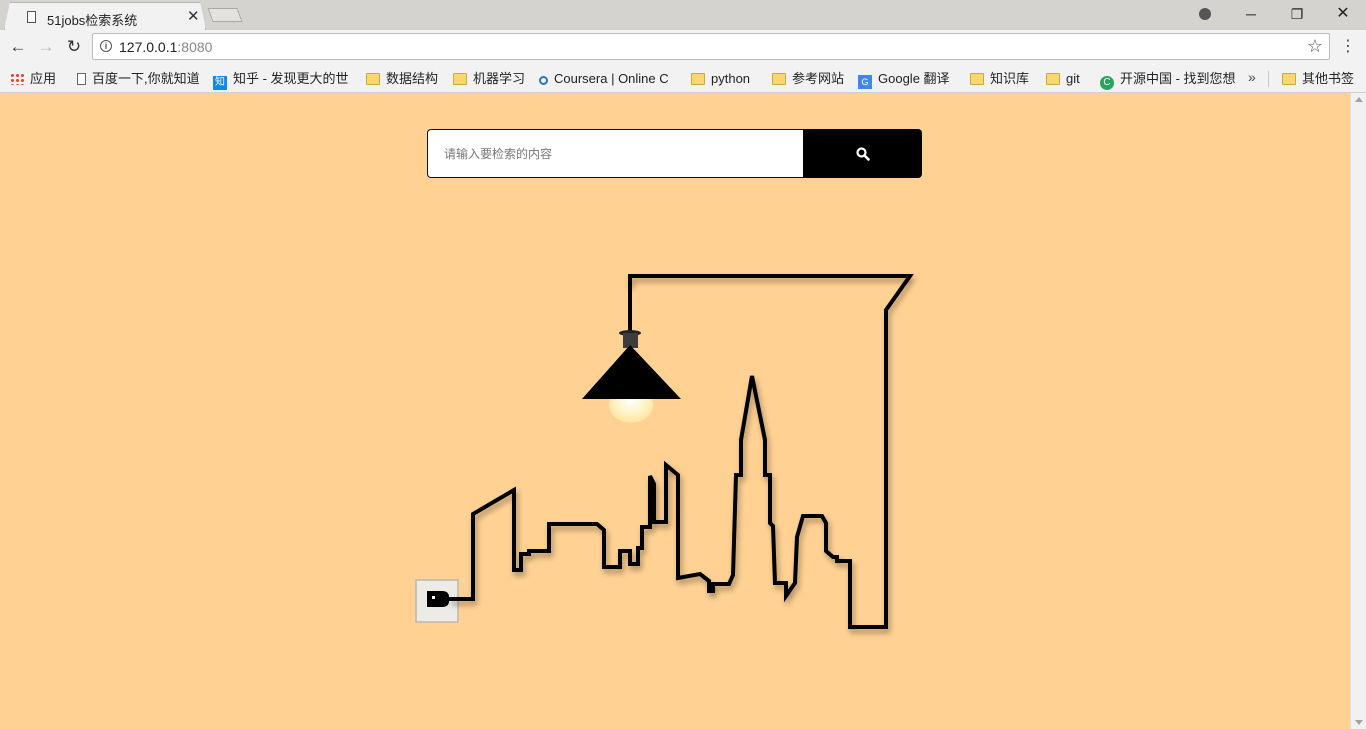 Image resolution: width=1366 pixels, height=729 pixels. I want to click on bookmark-label: 机器学习, so click(499, 78).